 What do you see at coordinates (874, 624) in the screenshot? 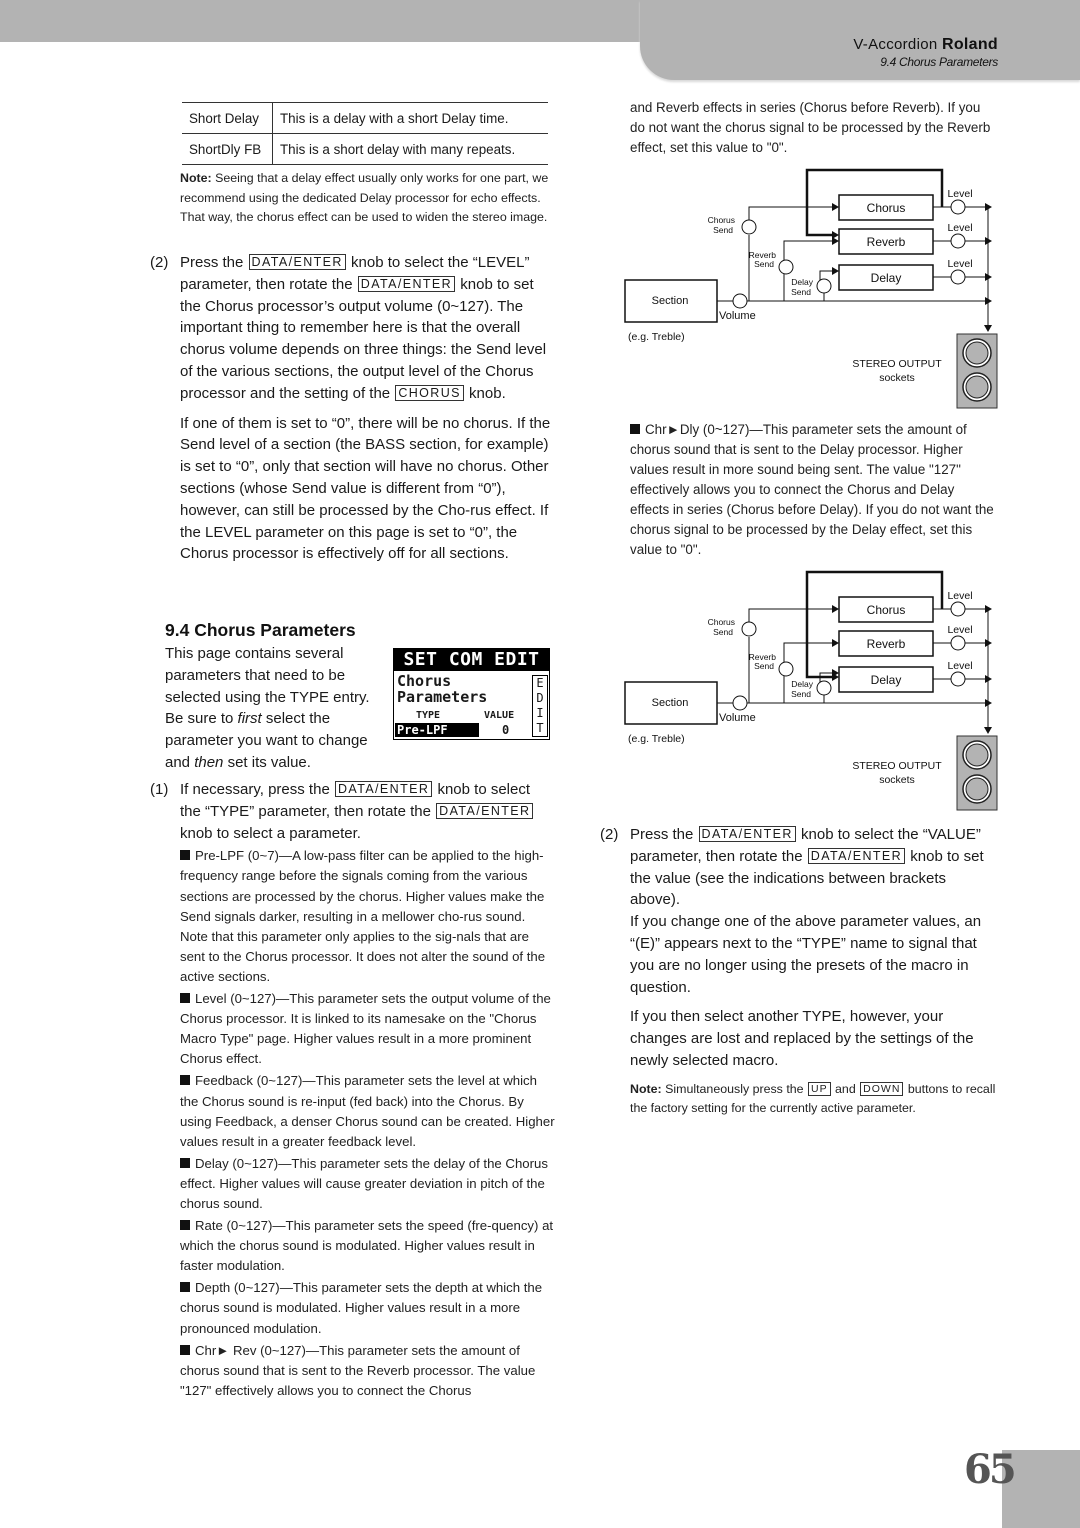
I see `chorus-to-delay-path` at bounding box center [874, 624].